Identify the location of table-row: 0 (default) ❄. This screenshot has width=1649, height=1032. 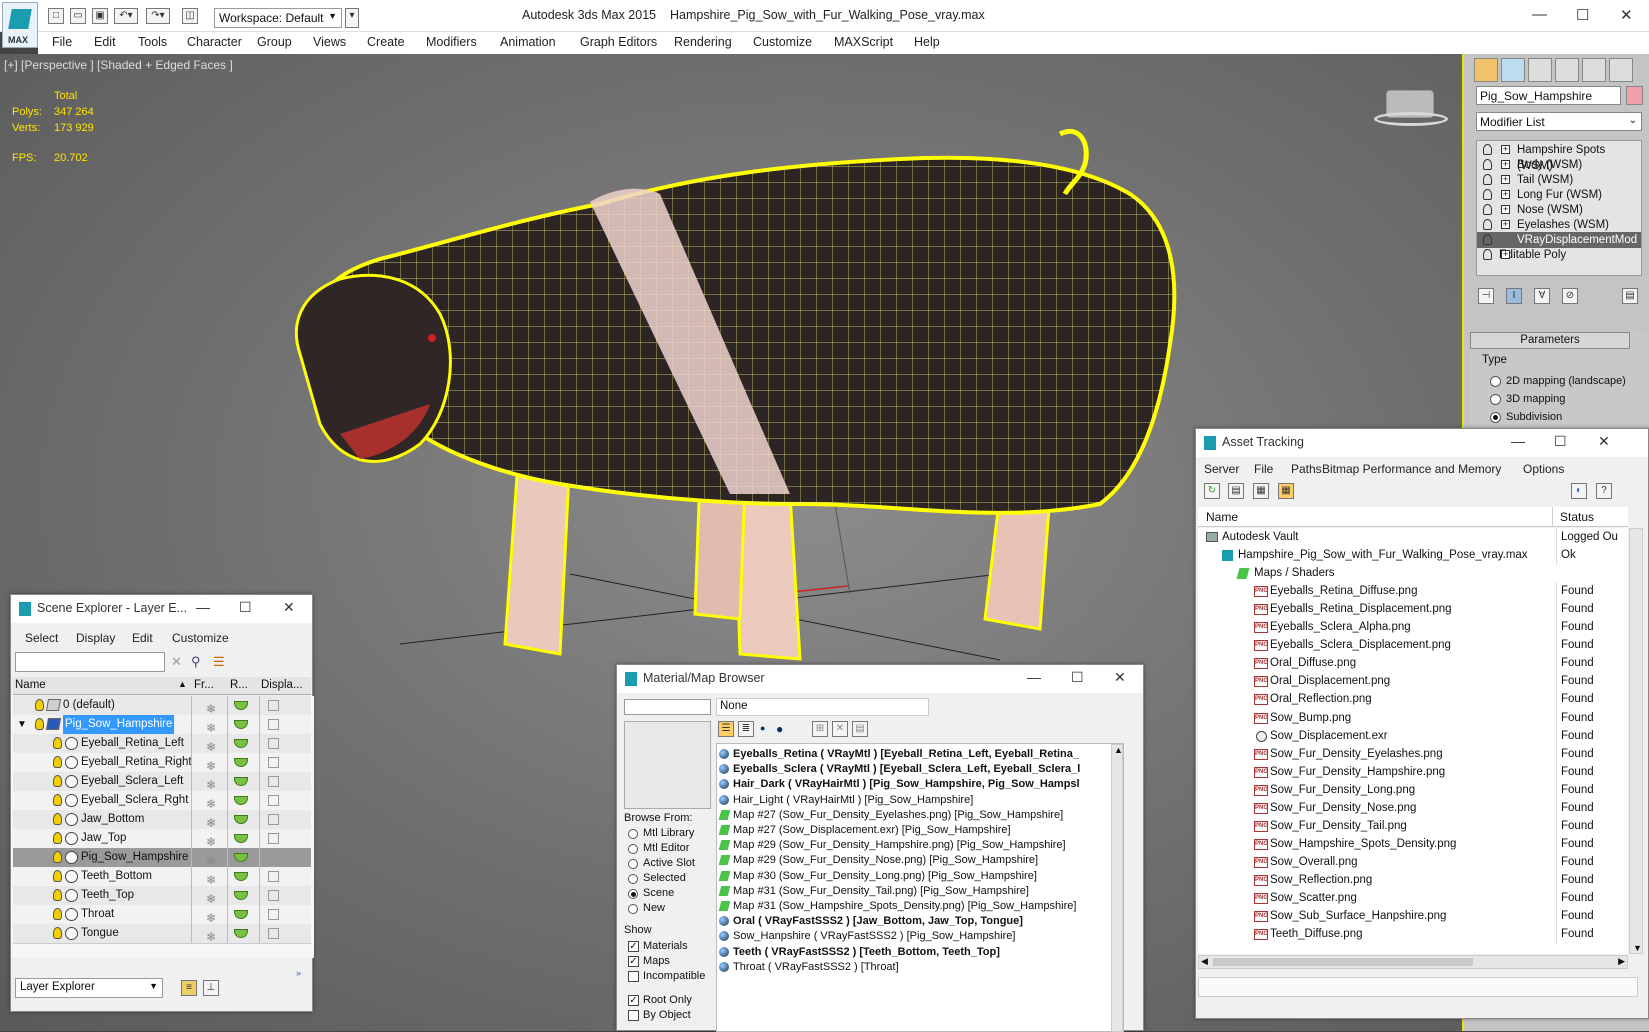
(162, 706).